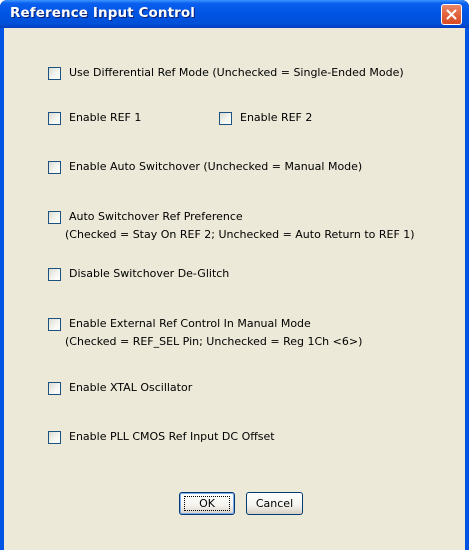  I want to click on pll-cmos-offset-checkbox, so click(54, 437).